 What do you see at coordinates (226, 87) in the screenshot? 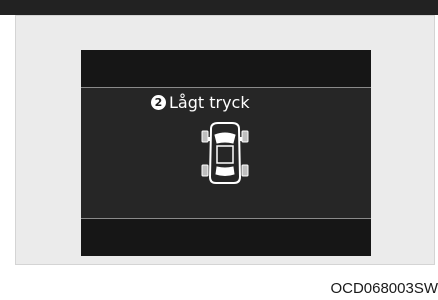
I see `display-top-divider` at bounding box center [226, 87].